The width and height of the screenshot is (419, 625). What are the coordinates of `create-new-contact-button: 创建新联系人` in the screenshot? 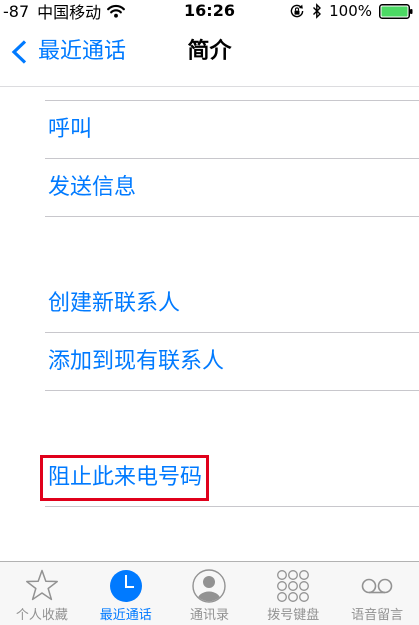 It's located at (209, 304).